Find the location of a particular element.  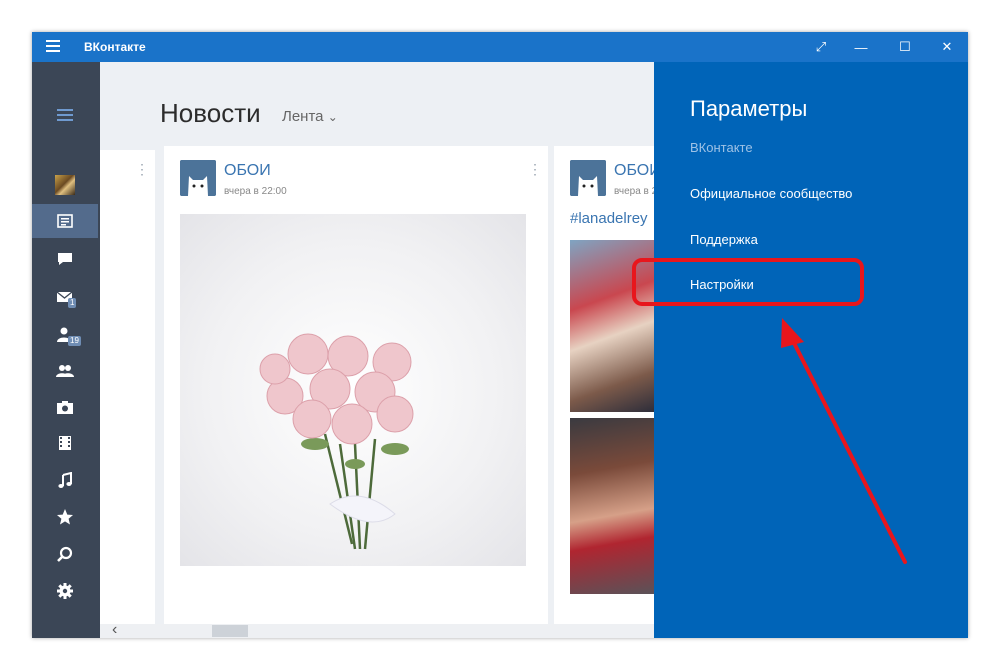

title-bar: ВКонтакте ⤢ — ☐ ✕ is located at coordinates (500, 47).